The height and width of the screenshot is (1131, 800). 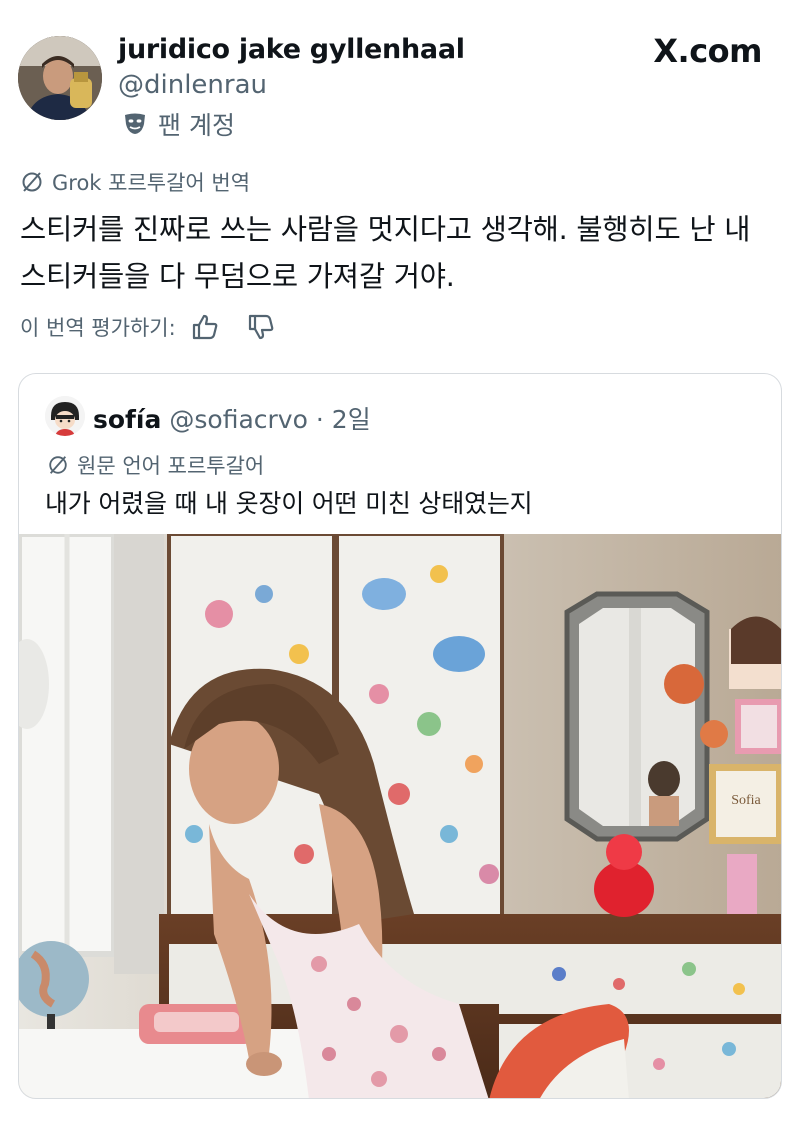 I want to click on thumbs-down-icon, so click(x=261, y=327).